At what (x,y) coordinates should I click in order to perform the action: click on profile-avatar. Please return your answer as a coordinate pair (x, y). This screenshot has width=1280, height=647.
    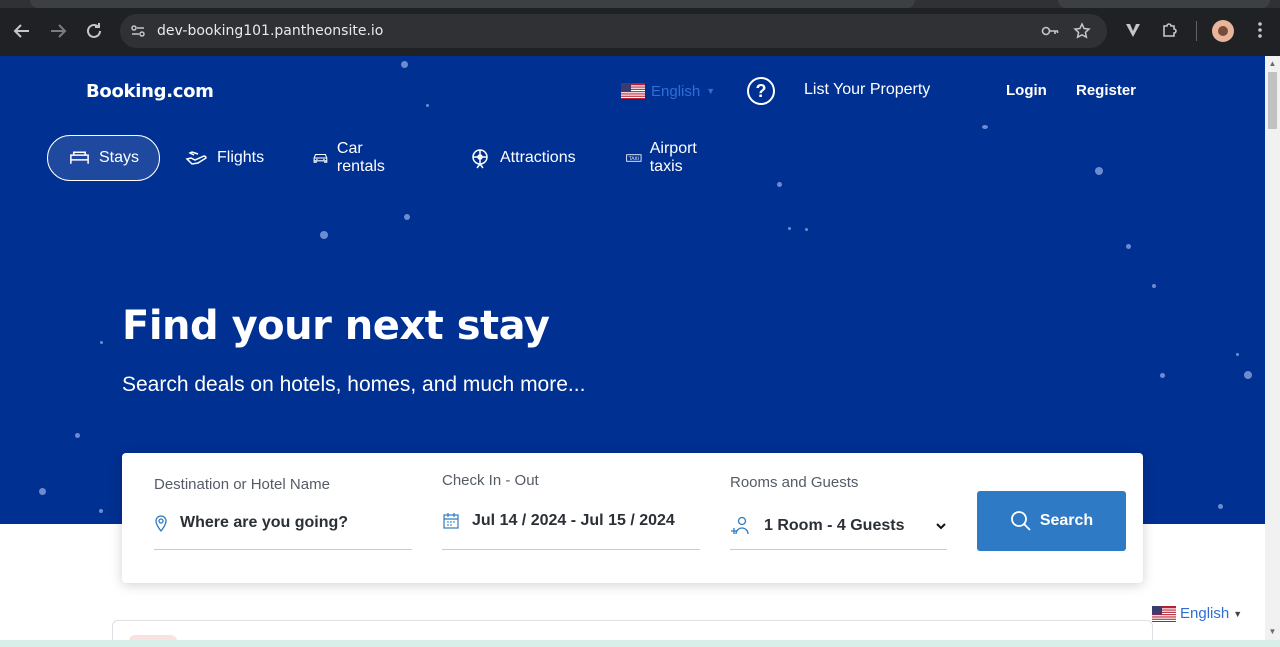
    Looking at the image, I should click on (1223, 31).